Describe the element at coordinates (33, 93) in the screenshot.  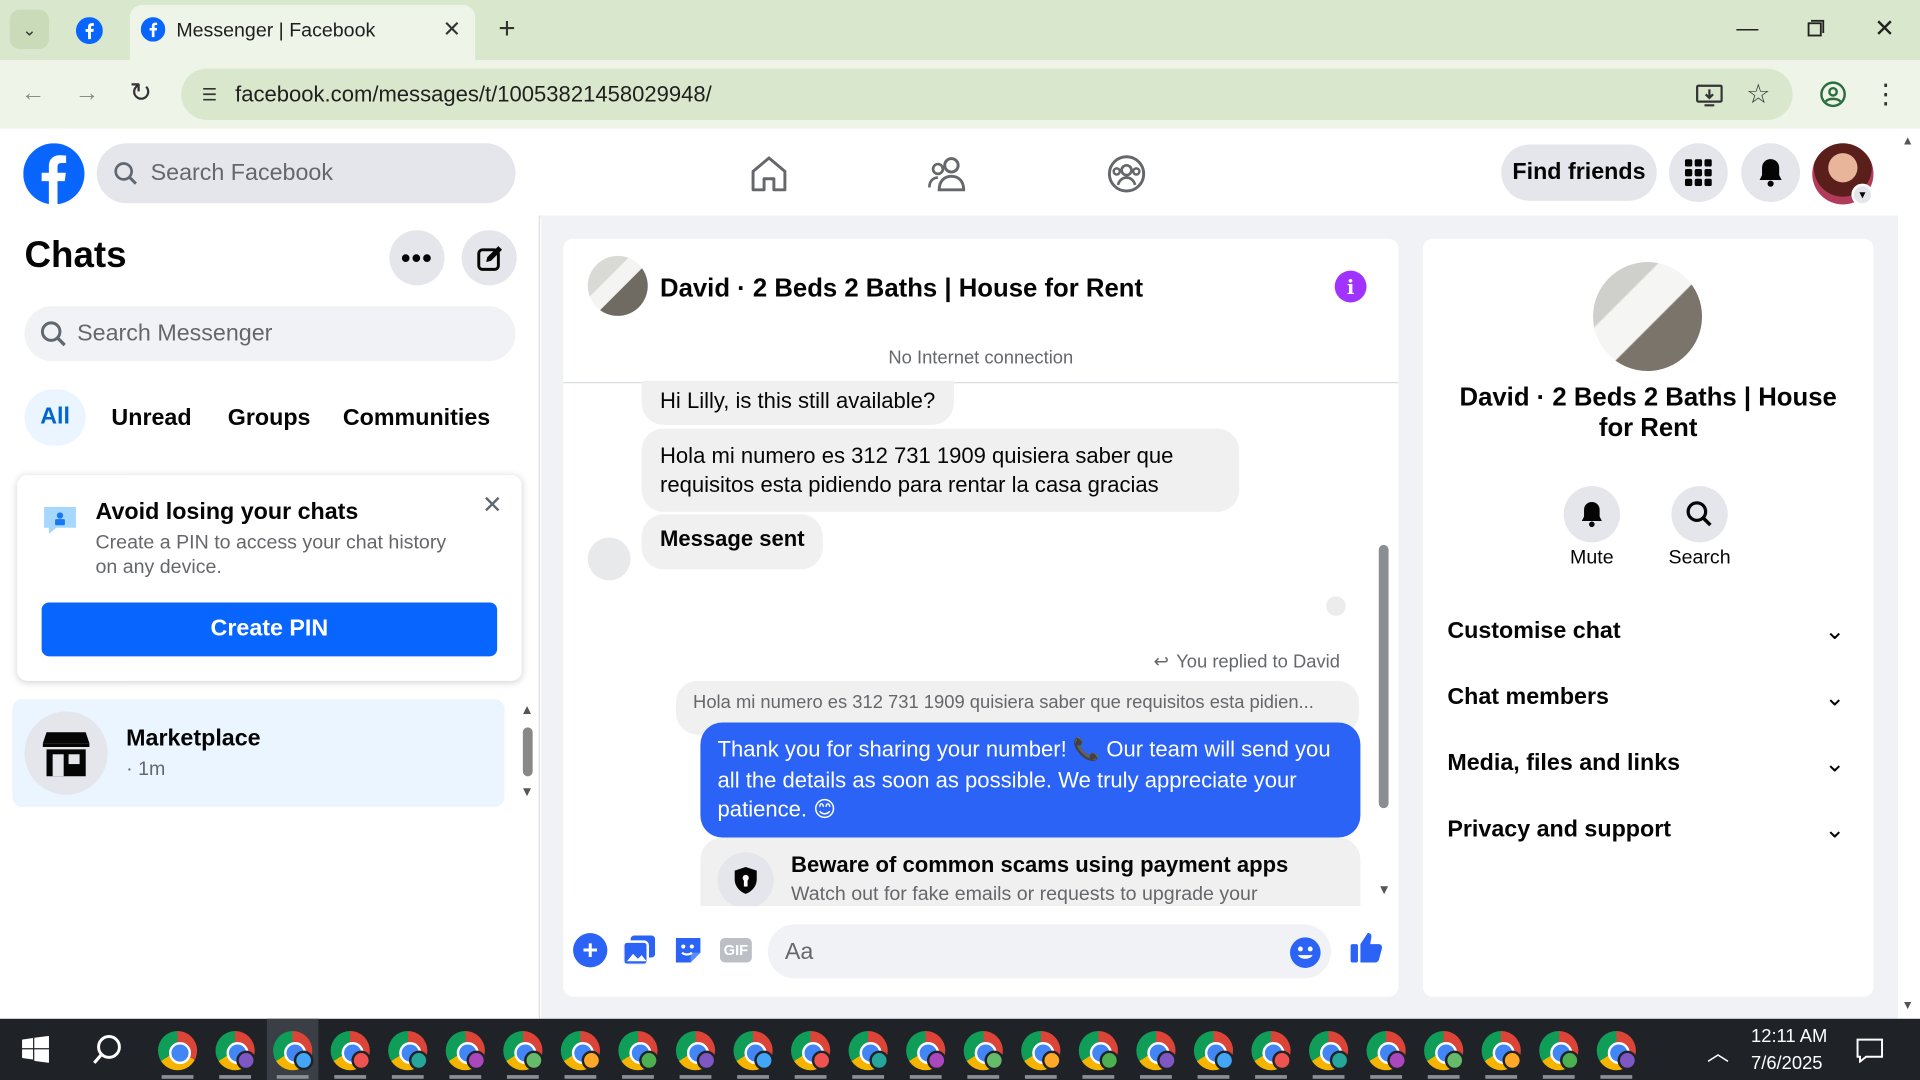
I see `back-button: ←` at that location.